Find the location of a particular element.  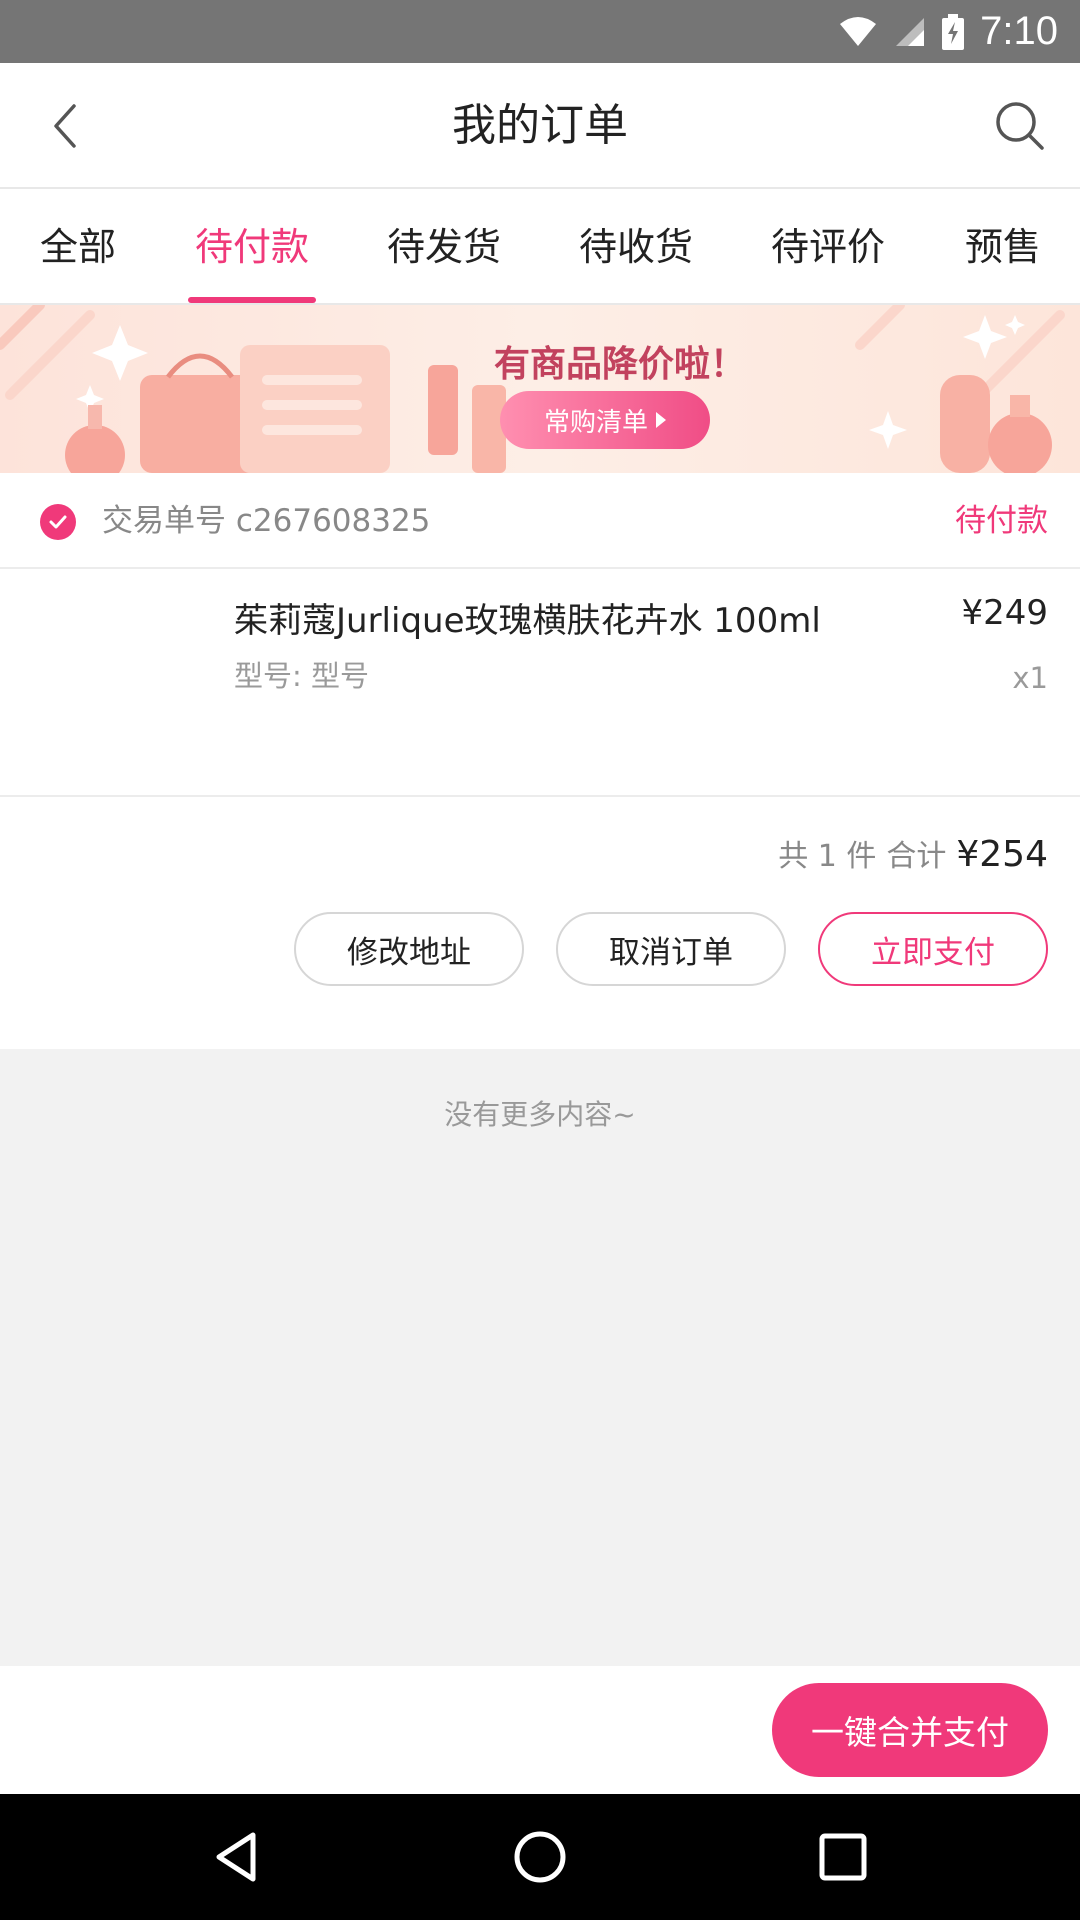

cancel-order-button: 取消订单 is located at coordinates (671, 949).